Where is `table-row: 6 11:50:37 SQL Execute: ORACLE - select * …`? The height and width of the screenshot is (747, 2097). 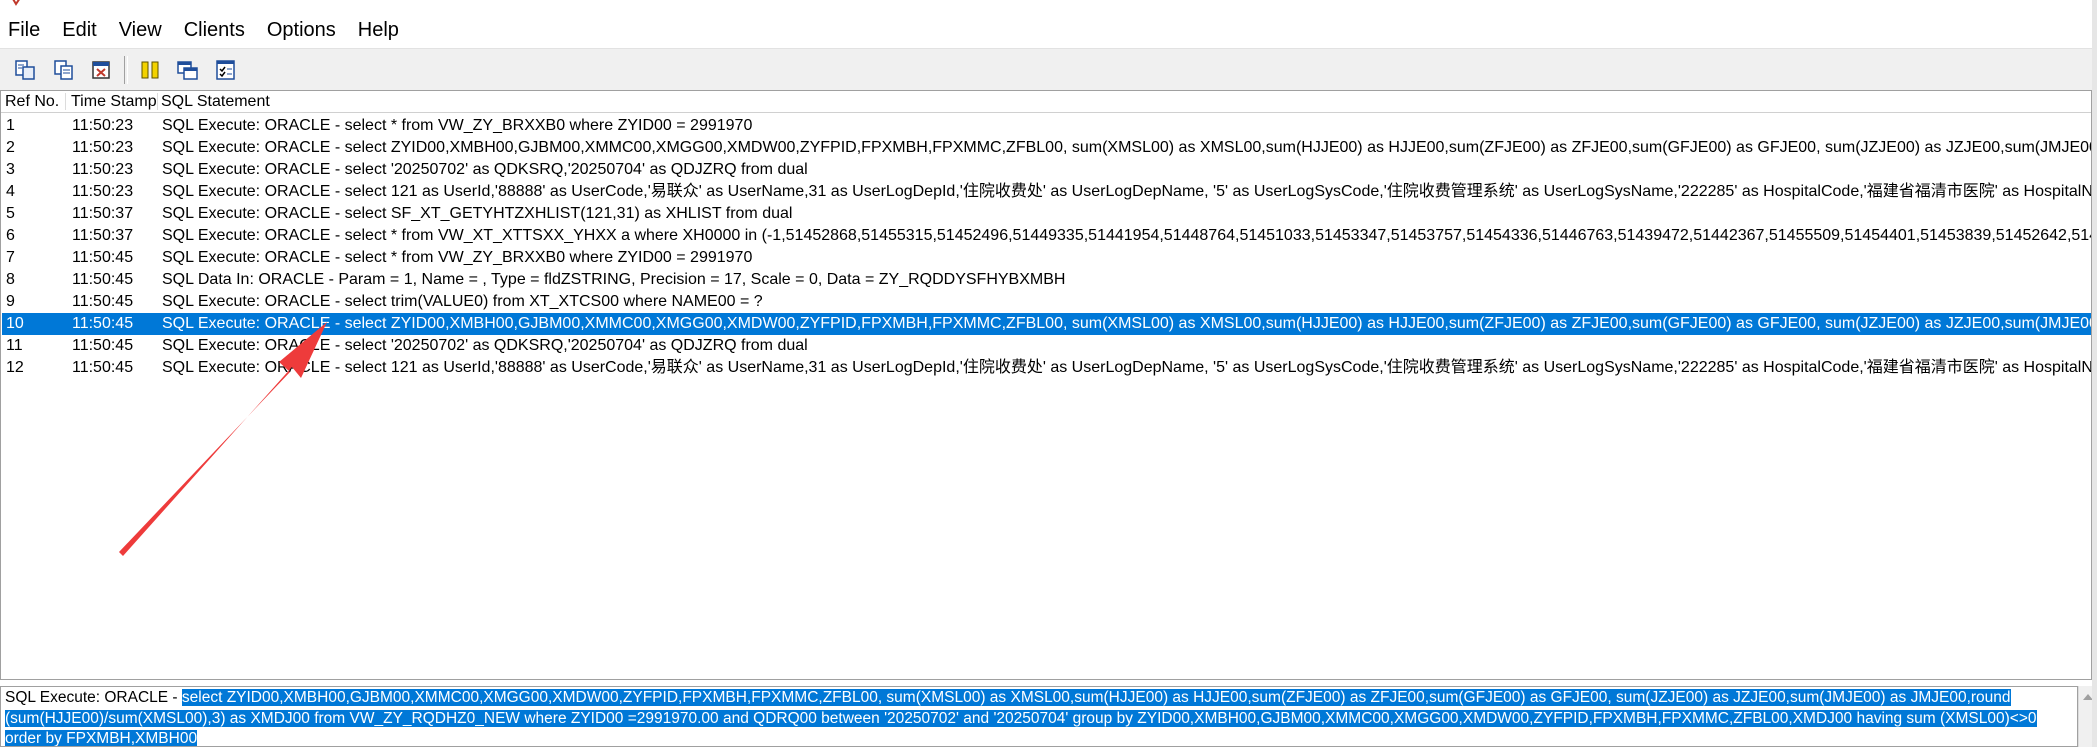
table-row: 6 11:50:37 SQL Execute: ORACLE - select * … is located at coordinates (1047, 236).